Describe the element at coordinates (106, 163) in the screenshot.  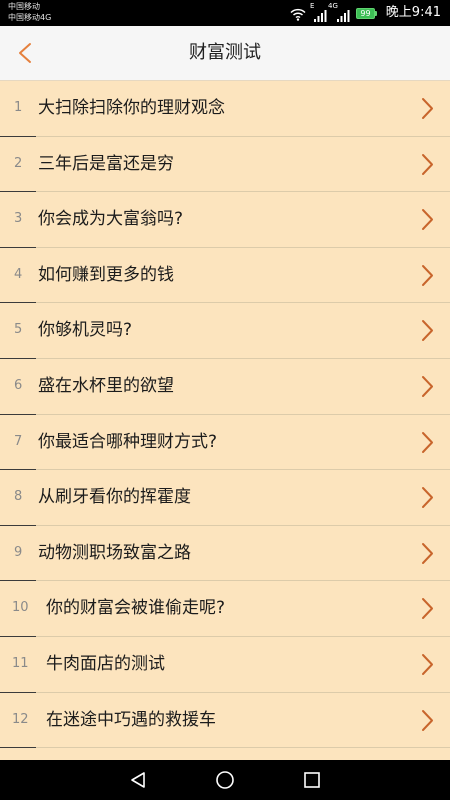
I see `list-item-title: 三年后是富还是穷` at that location.